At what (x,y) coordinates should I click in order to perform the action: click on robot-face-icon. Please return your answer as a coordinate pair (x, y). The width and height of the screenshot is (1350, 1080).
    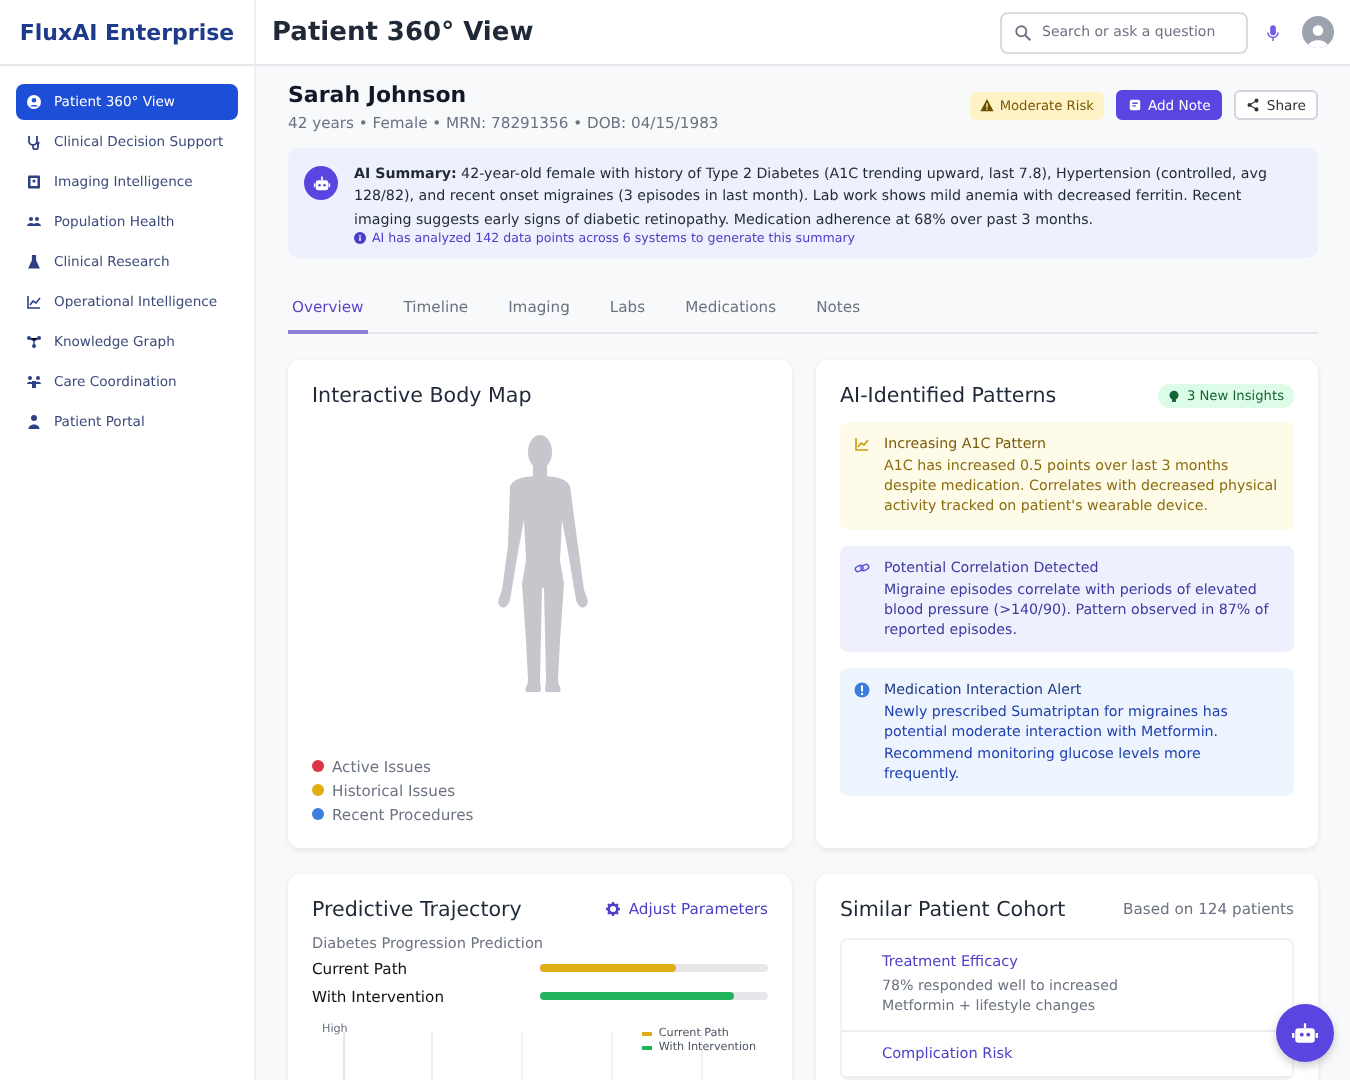
    Looking at the image, I should click on (321, 183).